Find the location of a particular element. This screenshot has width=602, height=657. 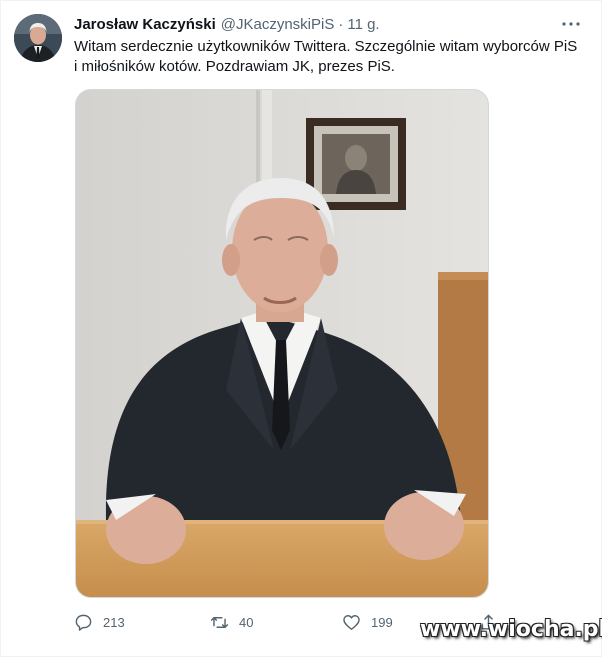

retweet-button: 40 is located at coordinates (231, 622).